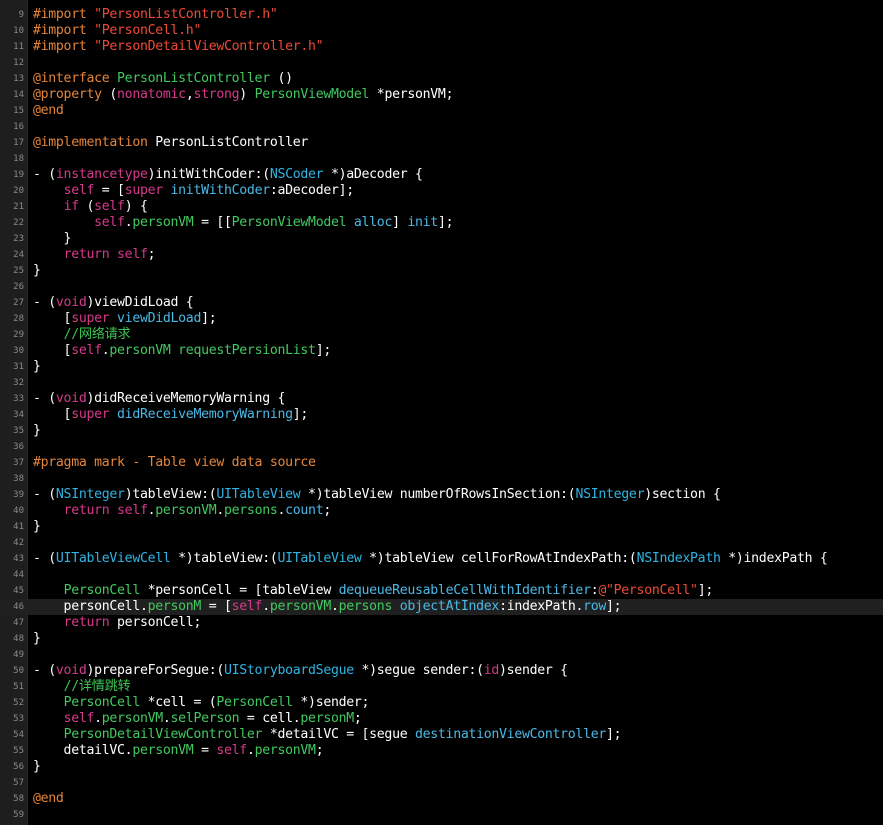 The width and height of the screenshot is (883, 825). I want to click on code-line: 34 [super didReceiveMemoryWarning];, so click(441, 415).